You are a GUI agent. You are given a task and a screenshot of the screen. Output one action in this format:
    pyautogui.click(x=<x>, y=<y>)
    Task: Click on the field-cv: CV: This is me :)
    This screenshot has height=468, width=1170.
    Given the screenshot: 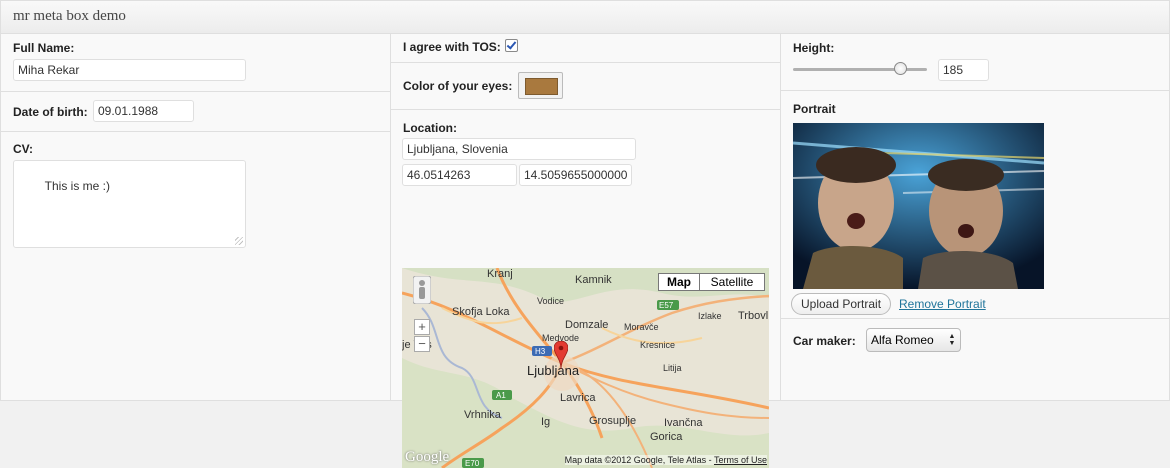 What is the action you would take?
    pyautogui.click(x=195, y=192)
    